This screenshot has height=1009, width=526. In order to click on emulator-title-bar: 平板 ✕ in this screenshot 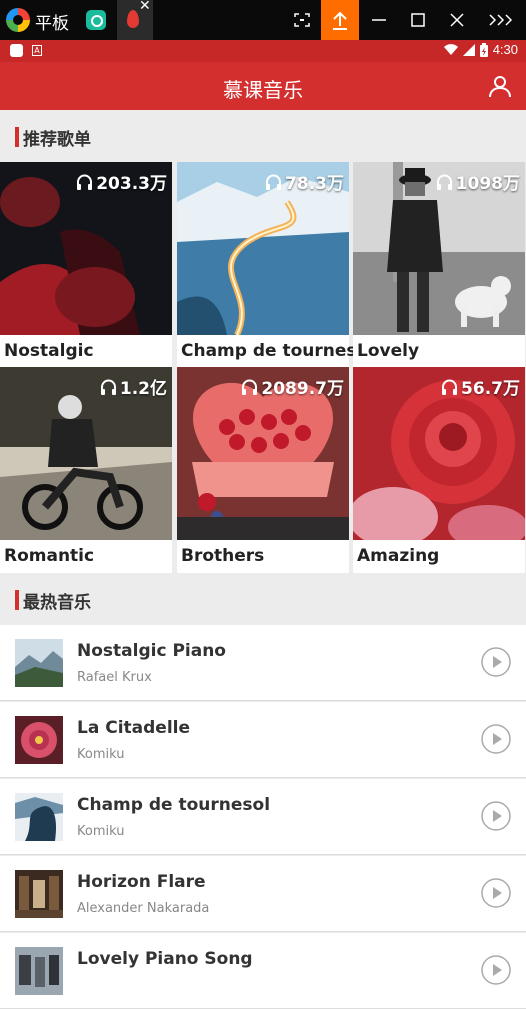, I will do `click(263, 20)`.